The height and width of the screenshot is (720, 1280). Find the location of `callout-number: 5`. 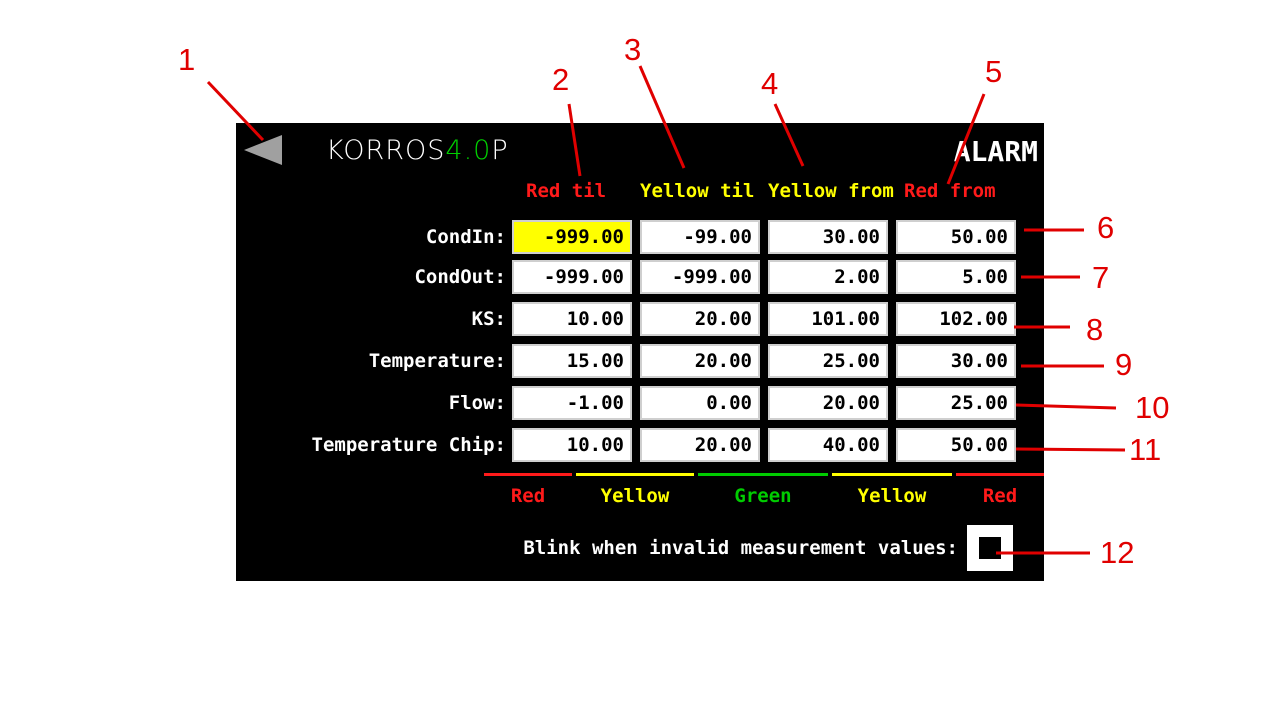

callout-number: 5 is located at coordinates (994, 71).